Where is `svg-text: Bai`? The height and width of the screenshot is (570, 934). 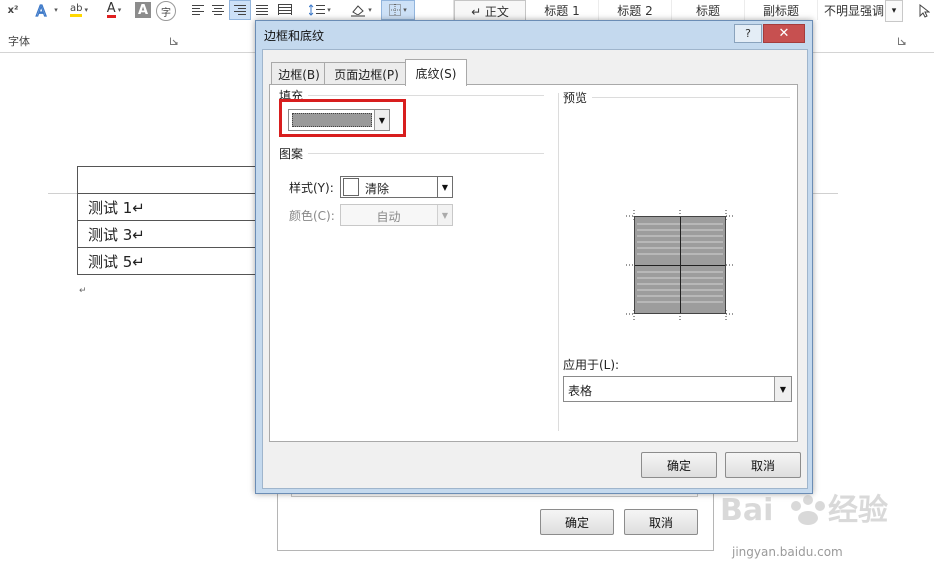 svg-text: Bai is located at coordinates (746, 510).